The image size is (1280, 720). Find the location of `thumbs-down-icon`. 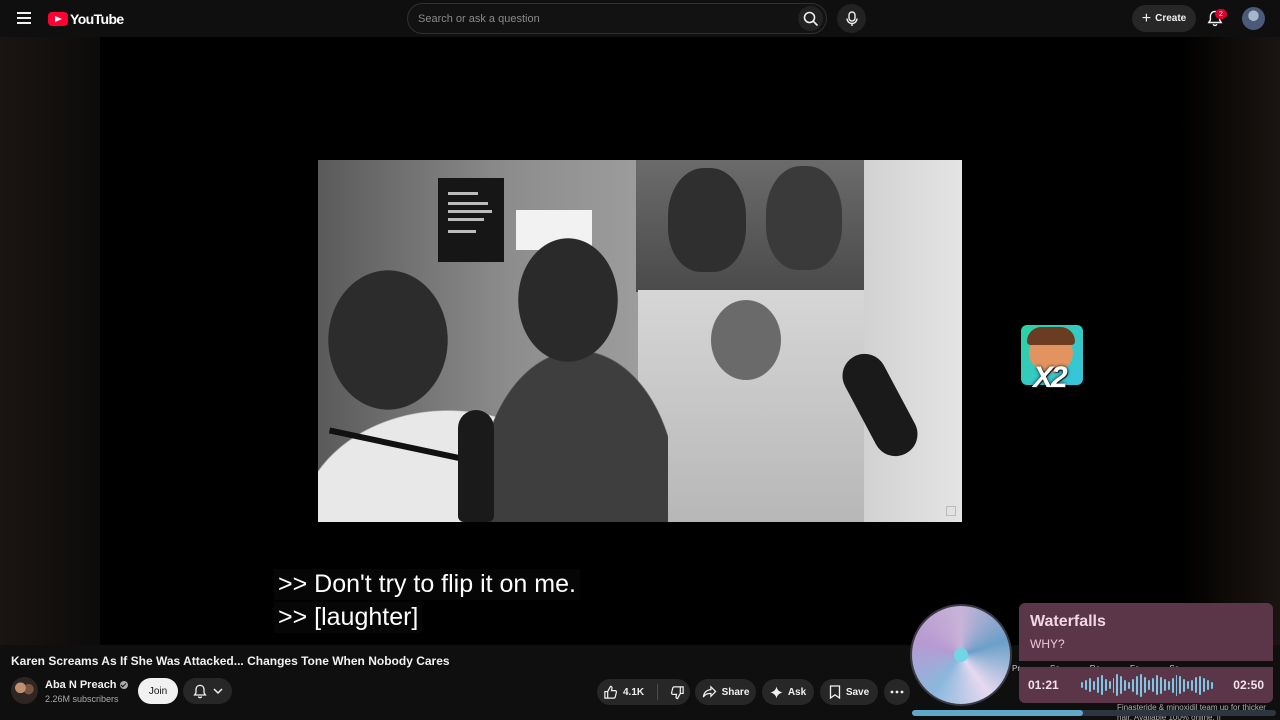

thumbs-down-icon is located at coordinates (677, 692).